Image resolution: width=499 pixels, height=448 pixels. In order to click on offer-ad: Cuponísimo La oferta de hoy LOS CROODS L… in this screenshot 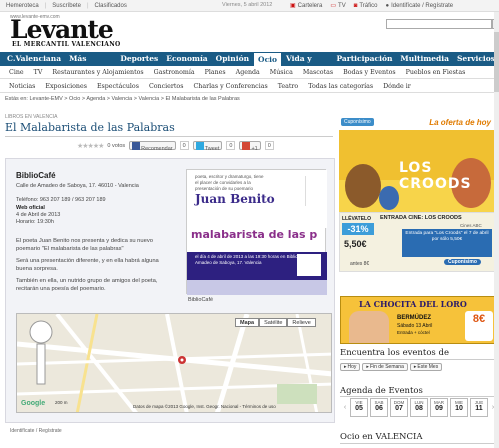, I will do `click(417, 199)`.